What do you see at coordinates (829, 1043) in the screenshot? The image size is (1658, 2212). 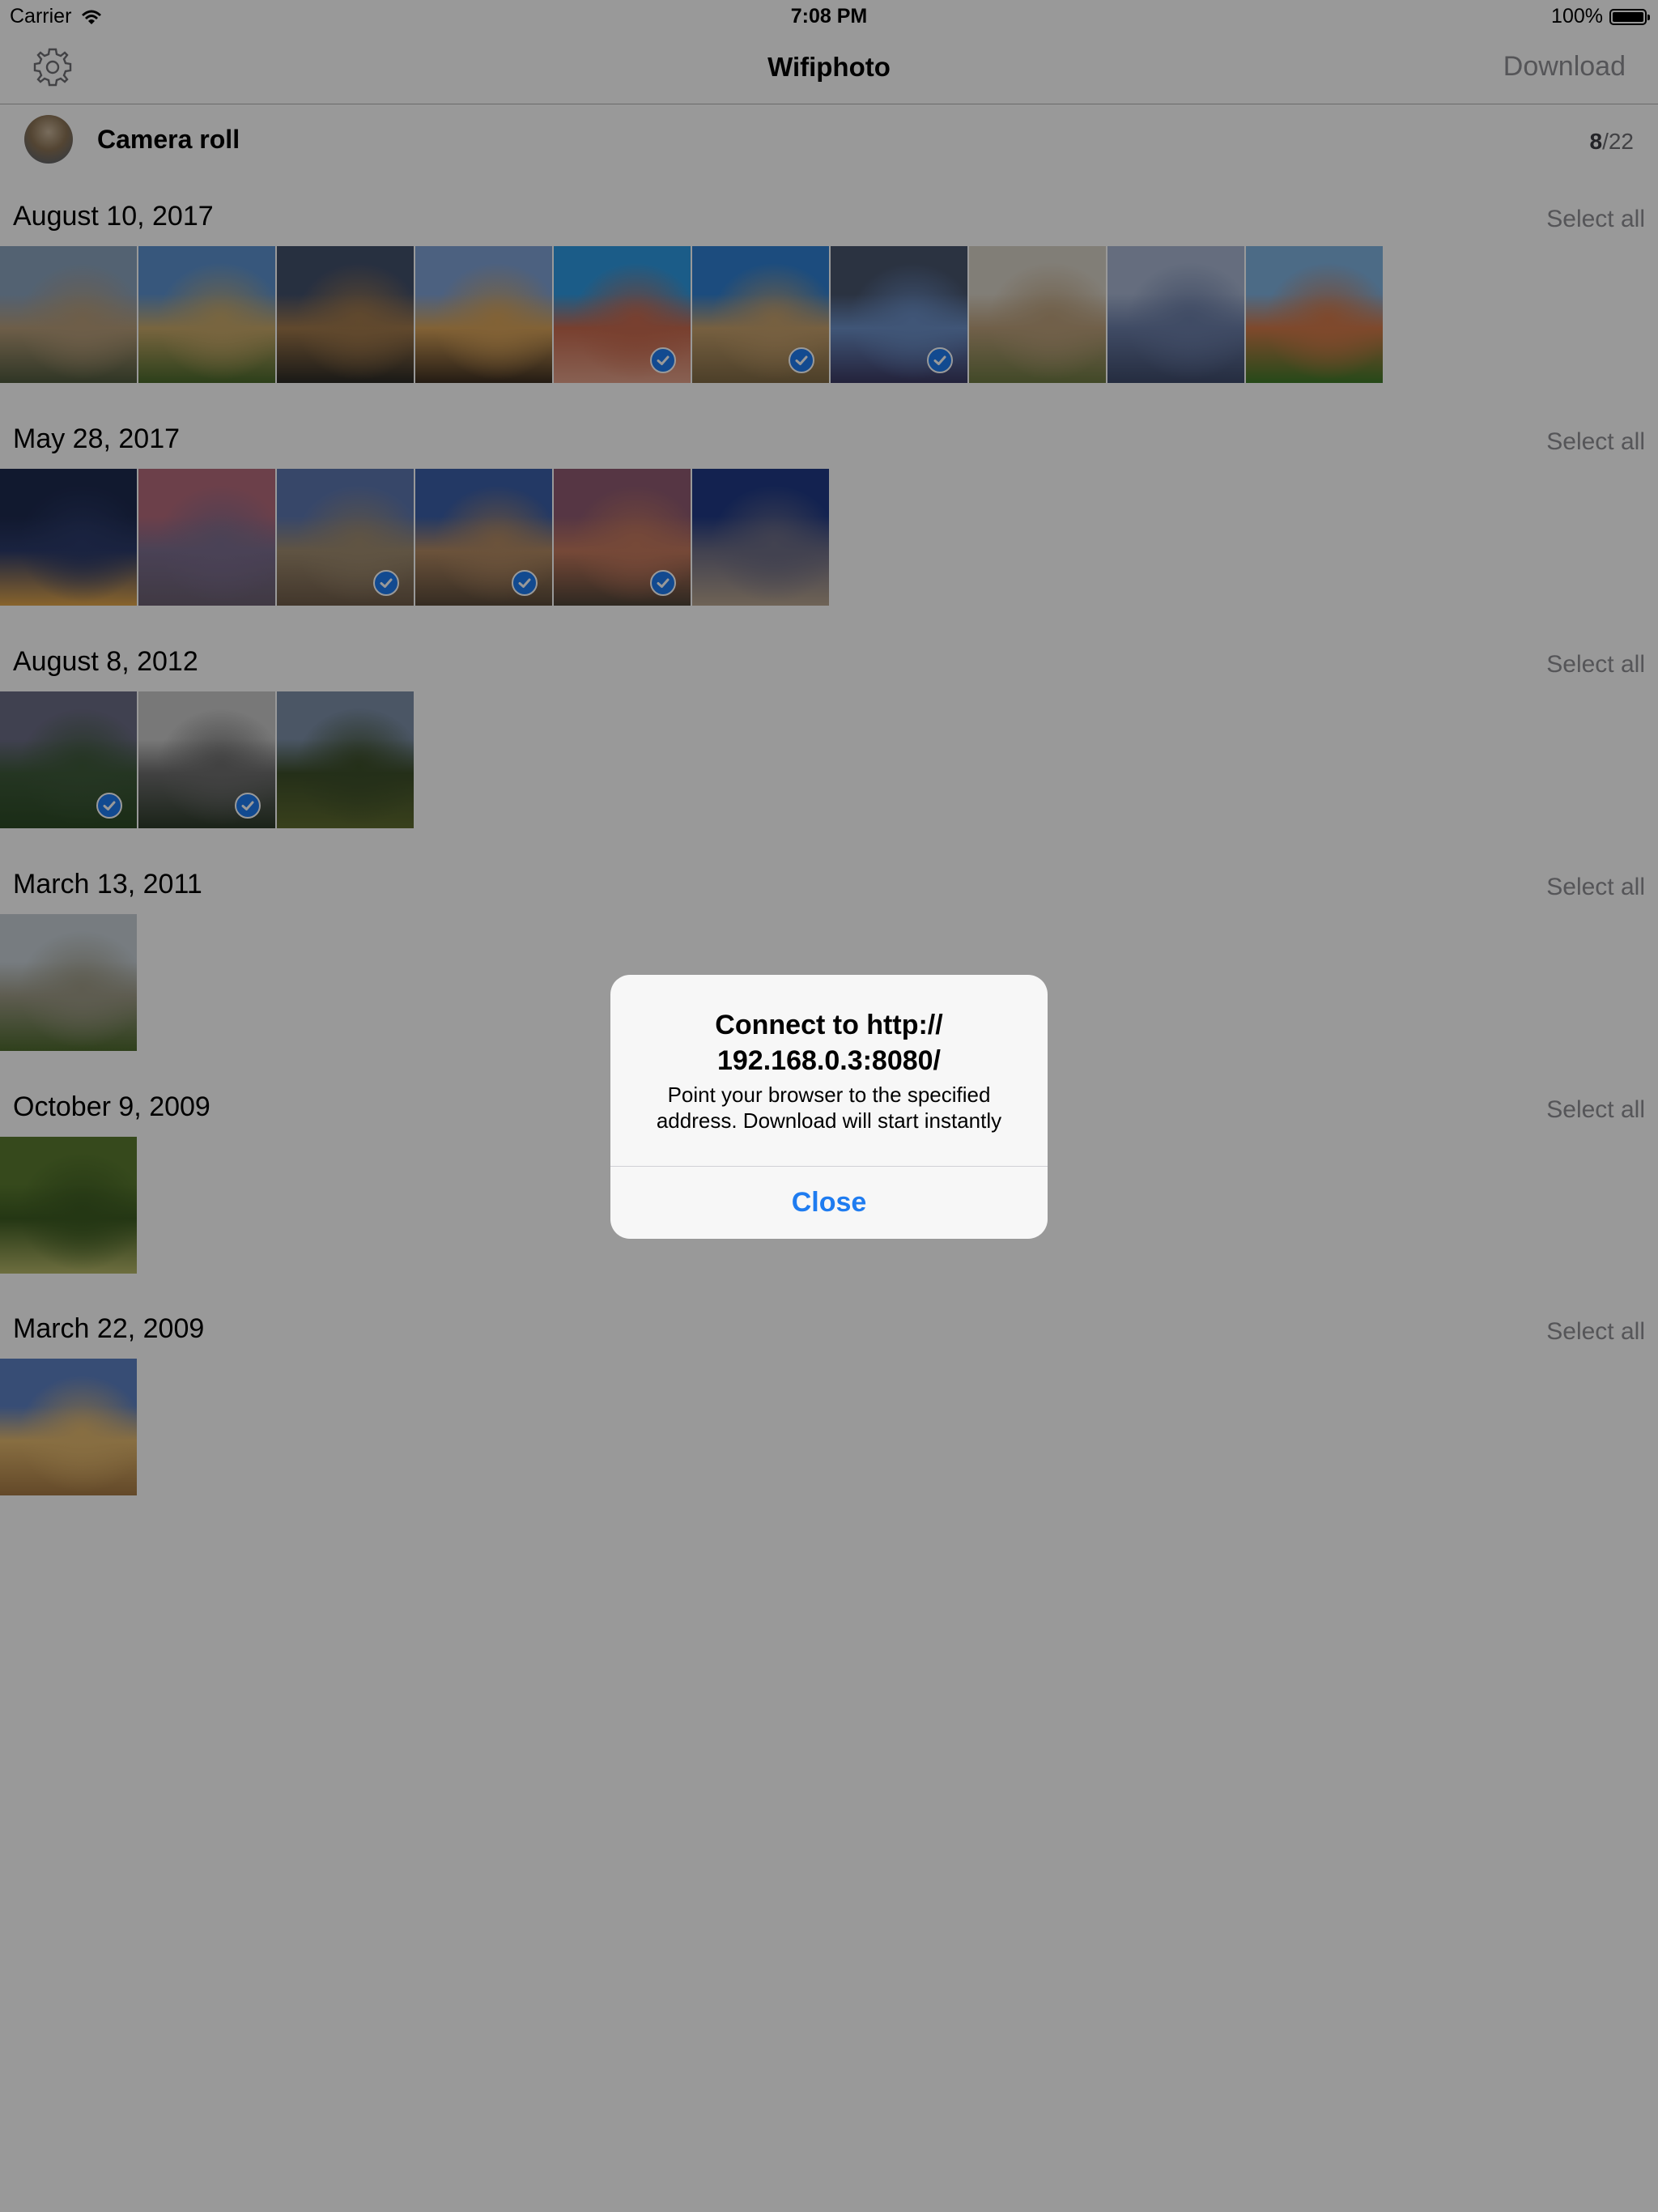 I see `alert-title: Connect to http:// 192.168.0.3:8080/` at bounding box center [829, 1043].